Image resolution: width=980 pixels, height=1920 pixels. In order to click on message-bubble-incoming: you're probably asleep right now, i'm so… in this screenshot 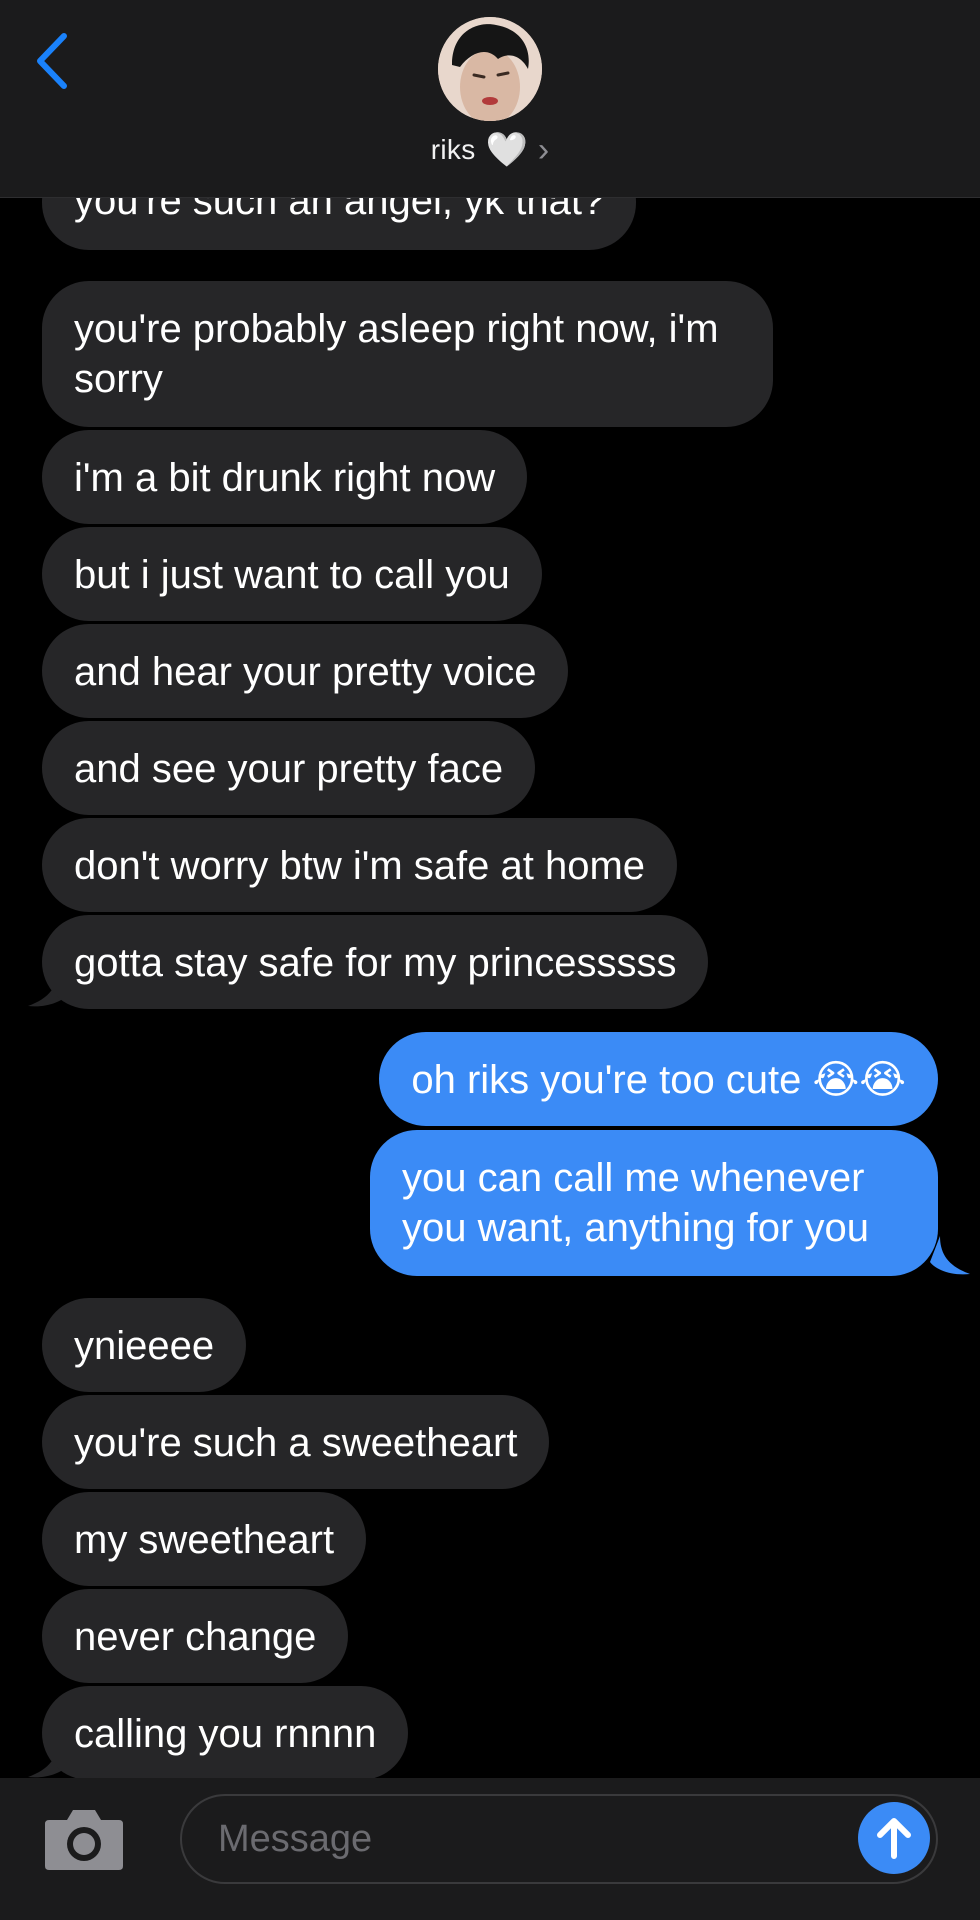, I will do `click(407, 354)`.